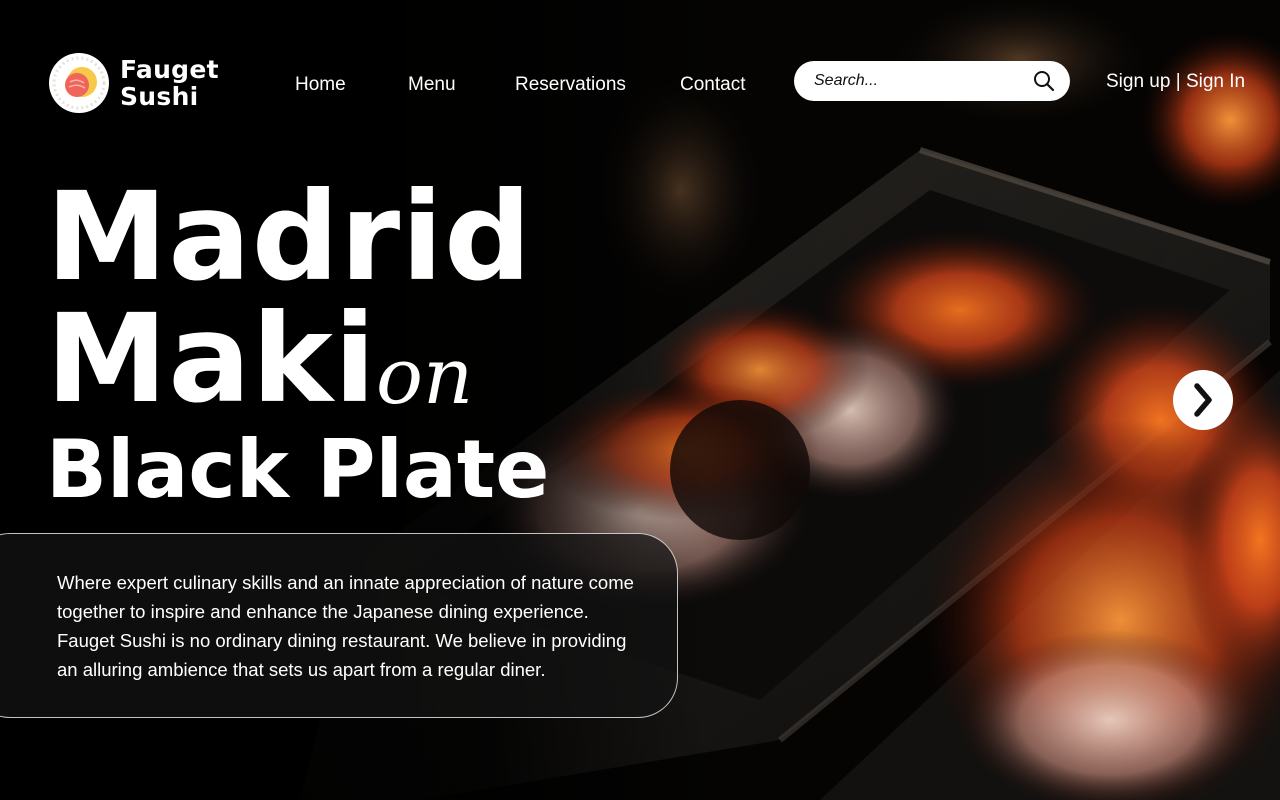  I want to click on auth-links: Sign up | Sign In, so click(1175, 82).